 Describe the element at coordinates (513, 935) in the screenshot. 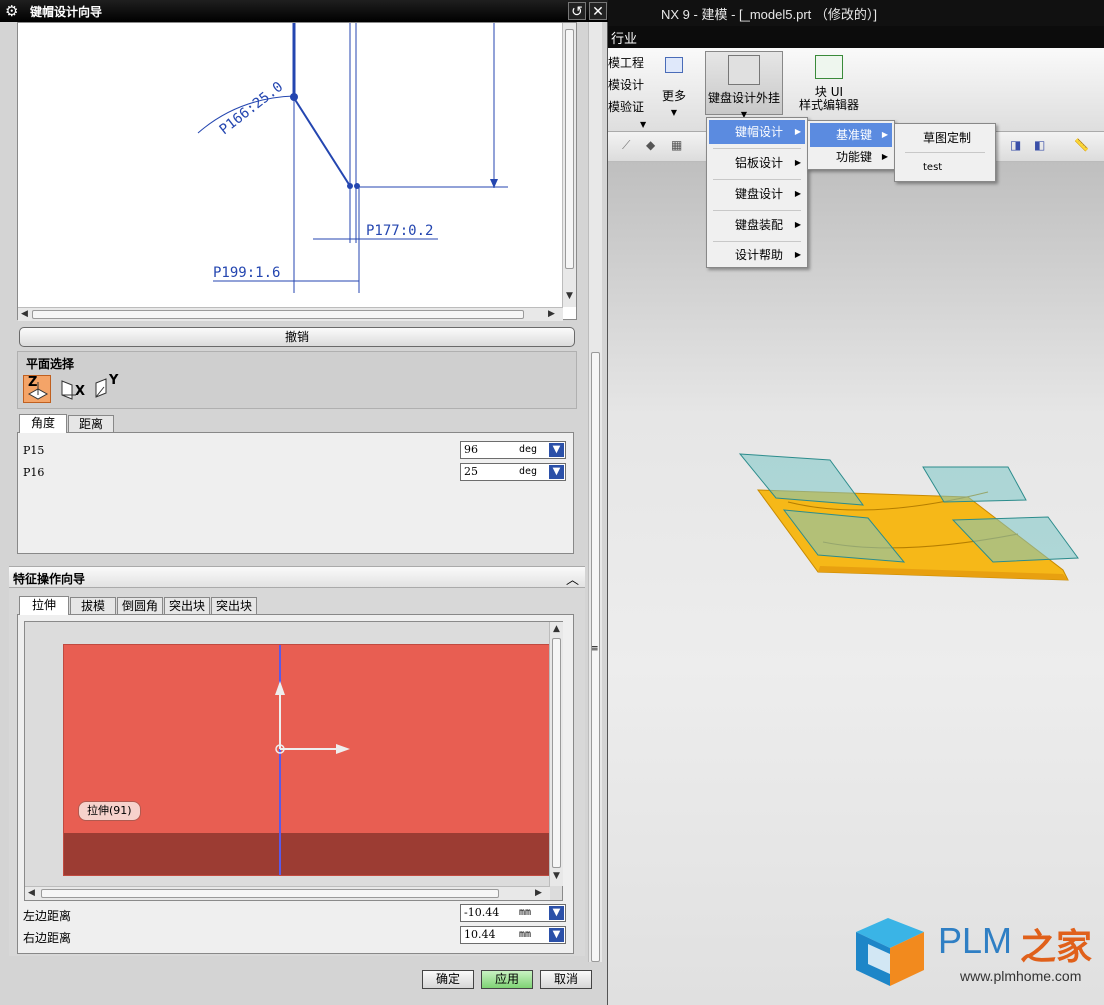

I see `right-distance-field: 10.44 mm ▼` at that location.